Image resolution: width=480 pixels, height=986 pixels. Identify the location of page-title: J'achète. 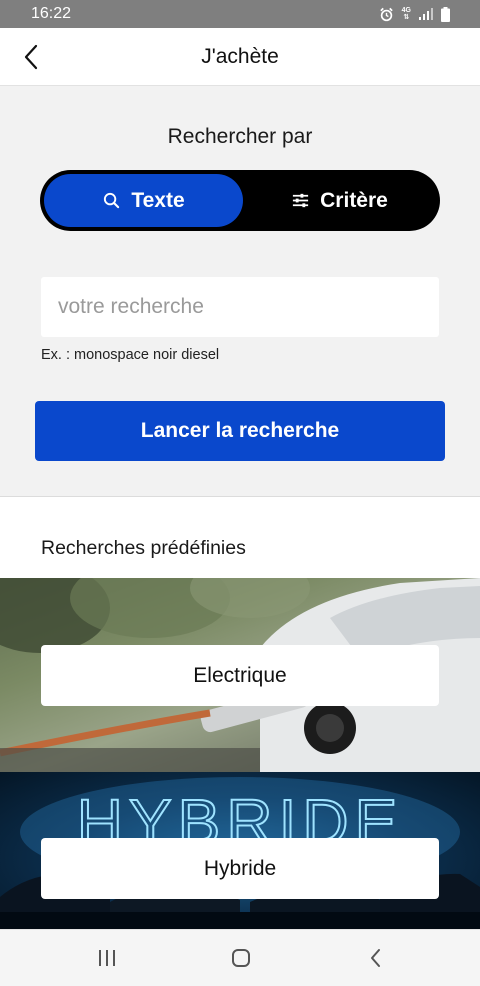
(240, 56).